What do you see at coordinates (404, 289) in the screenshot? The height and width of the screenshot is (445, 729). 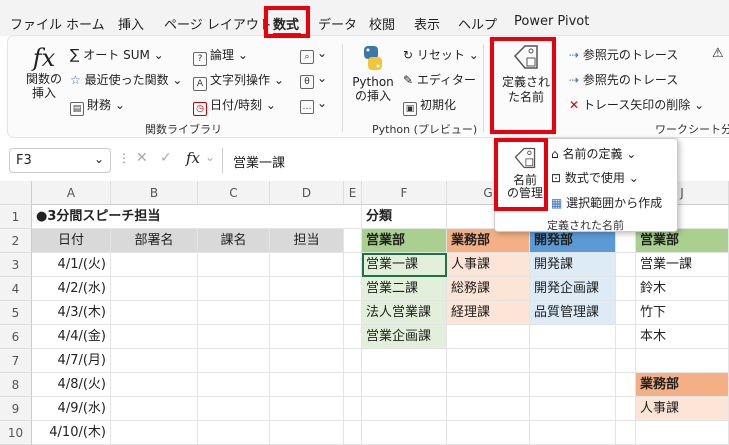 I see `sales-section-cell: 営業二課` at bounding box center [404, 289].